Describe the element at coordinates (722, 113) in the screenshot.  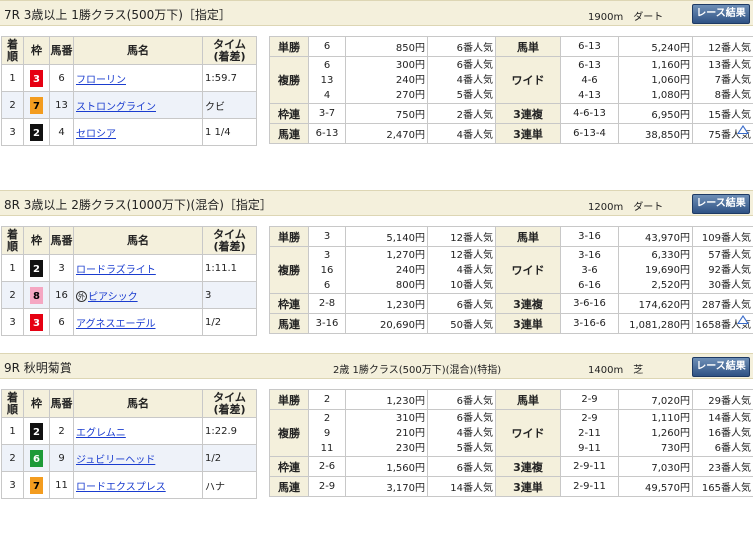
I see `payout-trio-pop: 15番人気` at that location.